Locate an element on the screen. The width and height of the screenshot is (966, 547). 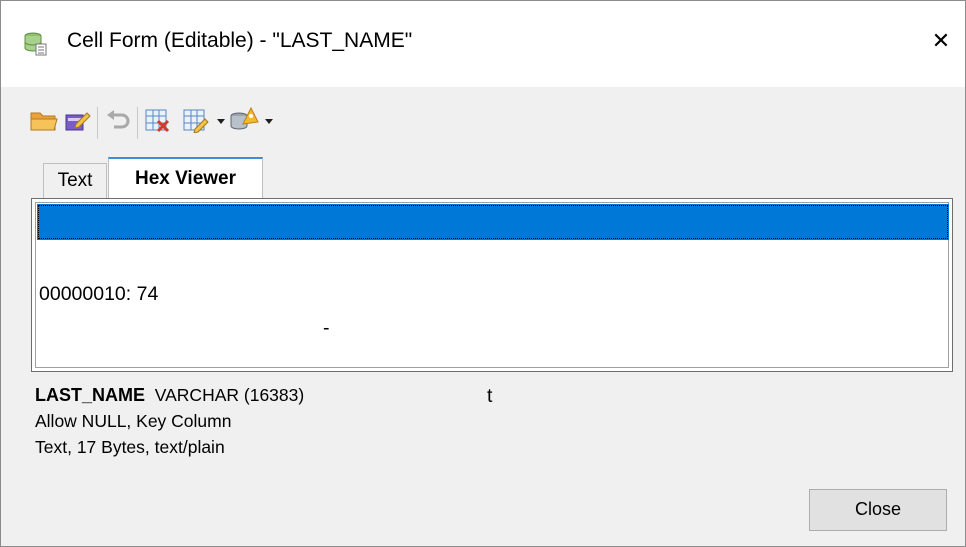
undo-button is located at coordinates (118, 122).